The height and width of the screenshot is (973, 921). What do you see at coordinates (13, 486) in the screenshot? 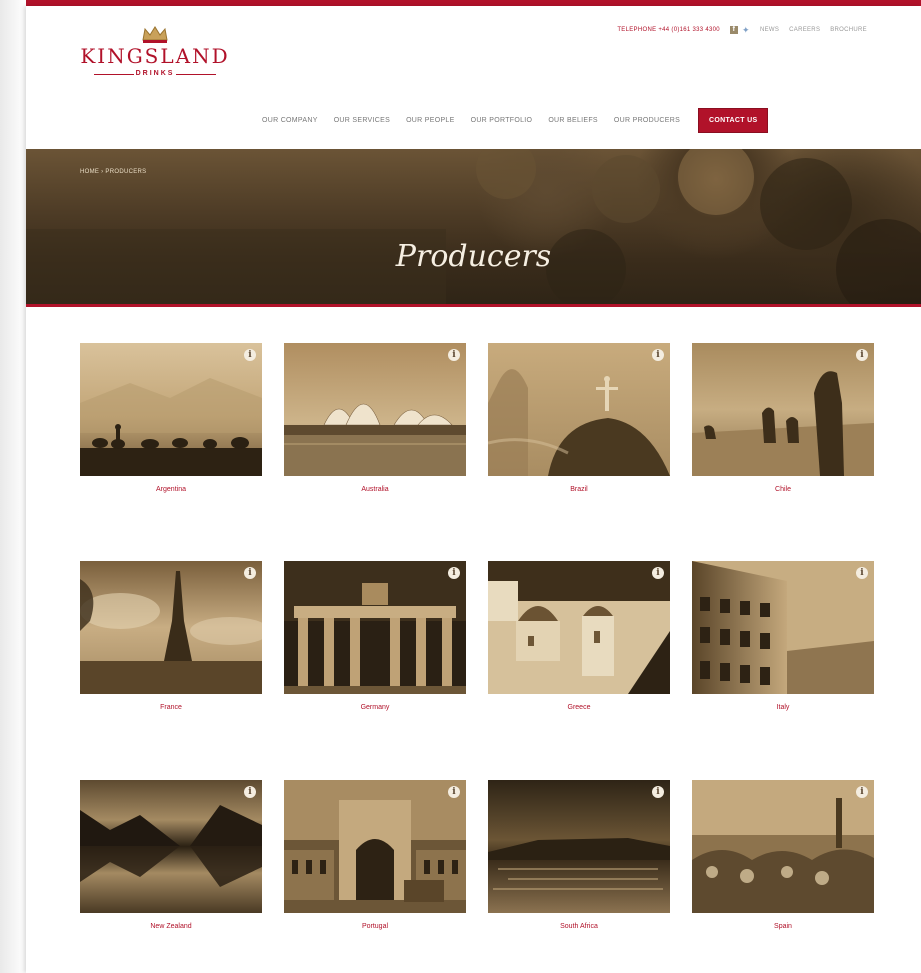
I see `page-left-shadow` at bounding box center [13, 486].